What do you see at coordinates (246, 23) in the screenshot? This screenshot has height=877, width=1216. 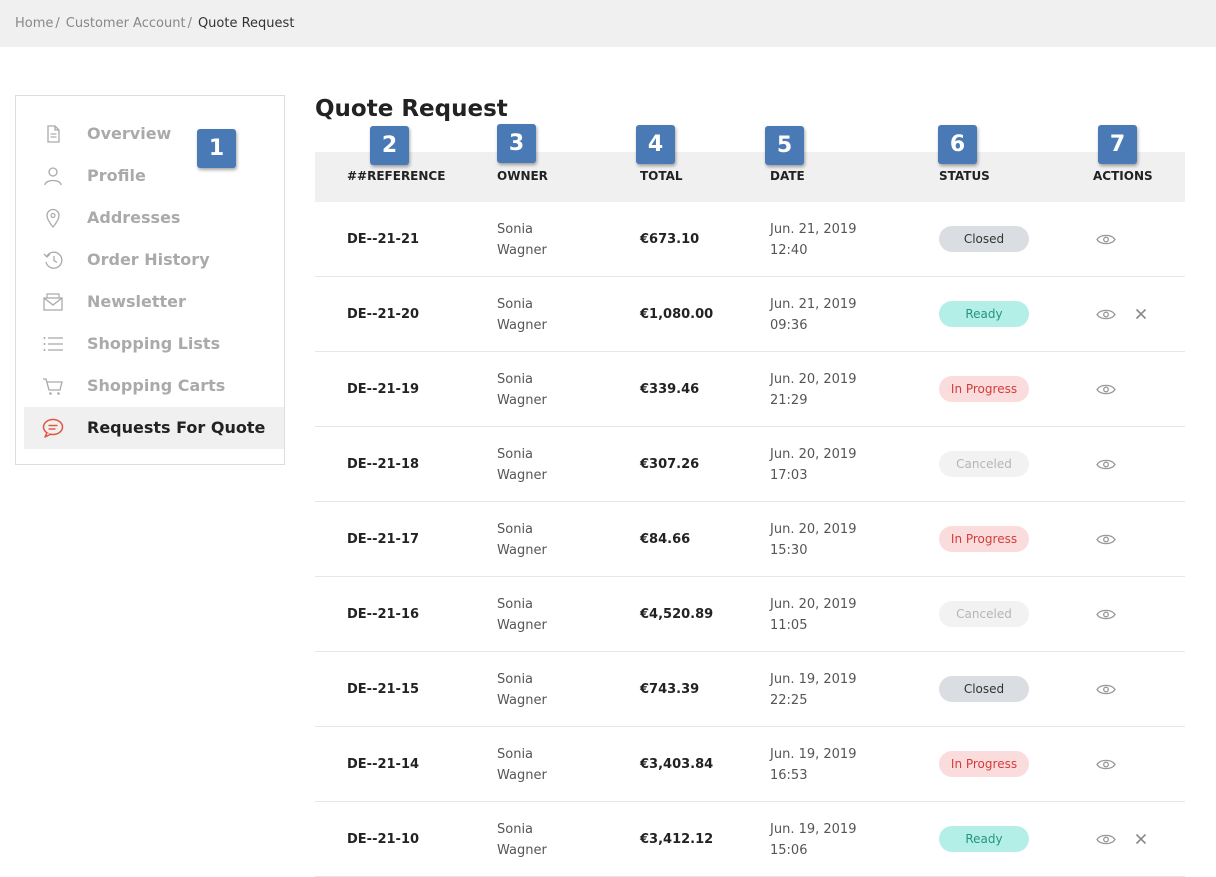 I see `breadcrumb-current: Quote Request` at bounding box center [246, 23].